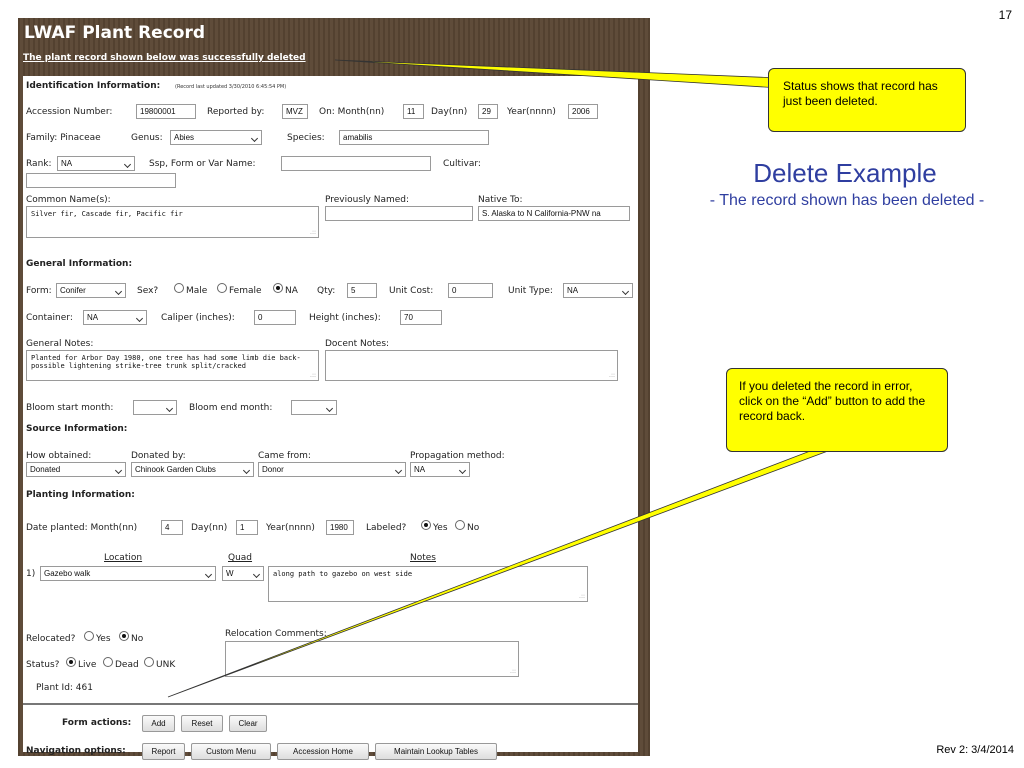  What do you see at coordinates (77, 429) in the screenshot?
I see `source-heading: Source Information:` at bounding box center [77, 429].